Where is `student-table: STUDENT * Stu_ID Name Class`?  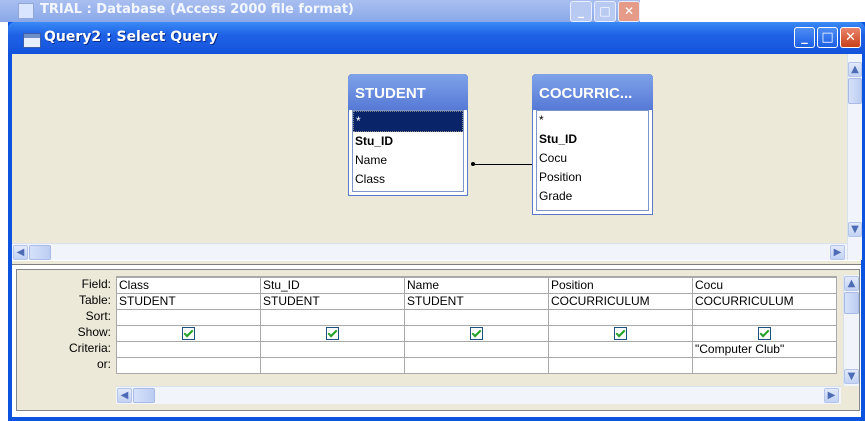 student-table: STUDENT * Stu_ID Name Class is located at coordinates (408, 135).